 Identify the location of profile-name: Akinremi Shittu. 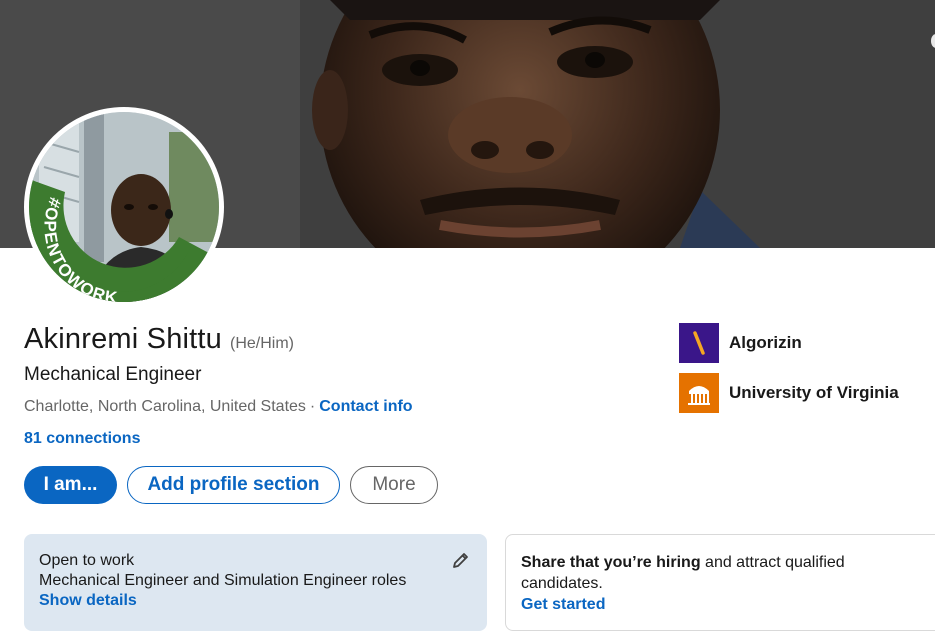
(123, 339).